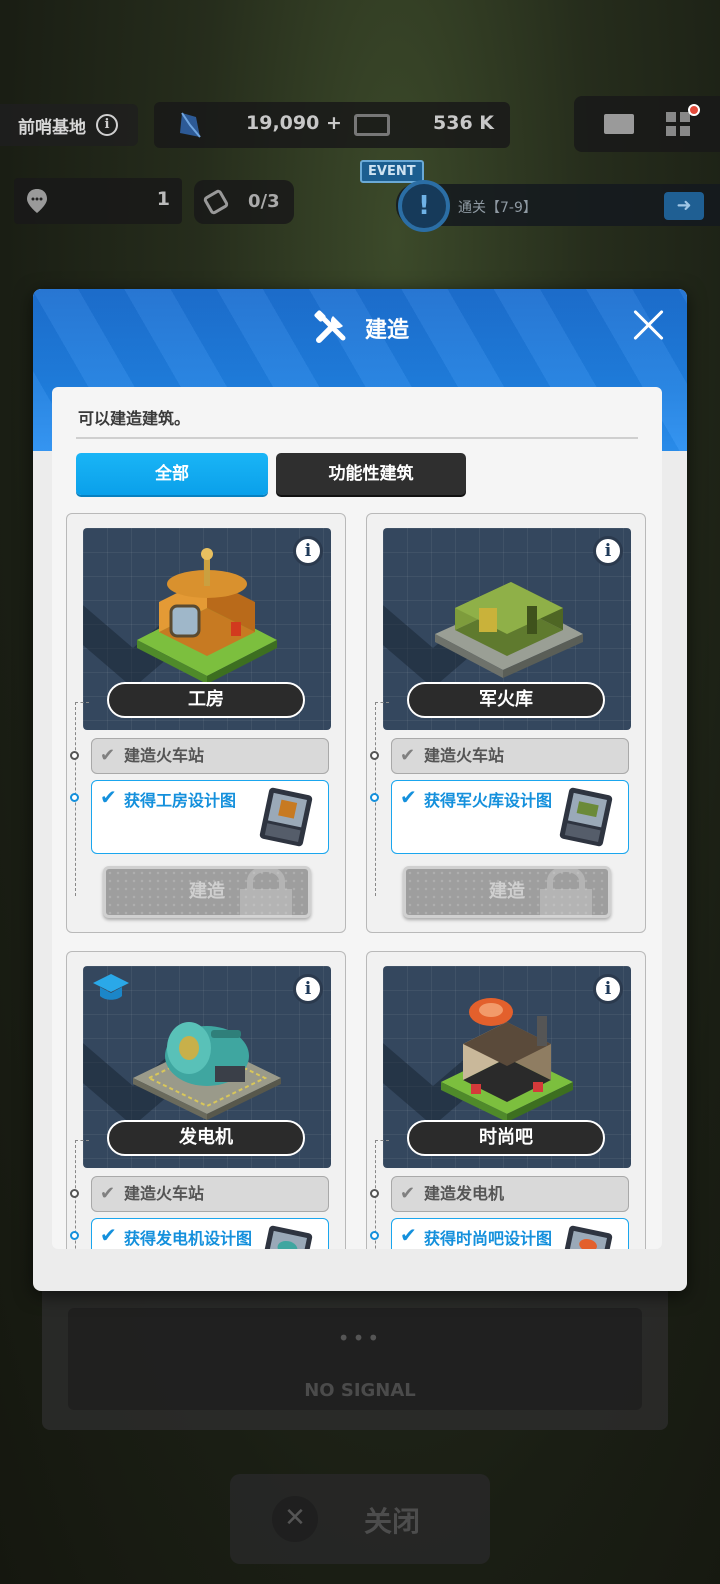  I want to click on building-image: i 发电机, so click(207, 1067).